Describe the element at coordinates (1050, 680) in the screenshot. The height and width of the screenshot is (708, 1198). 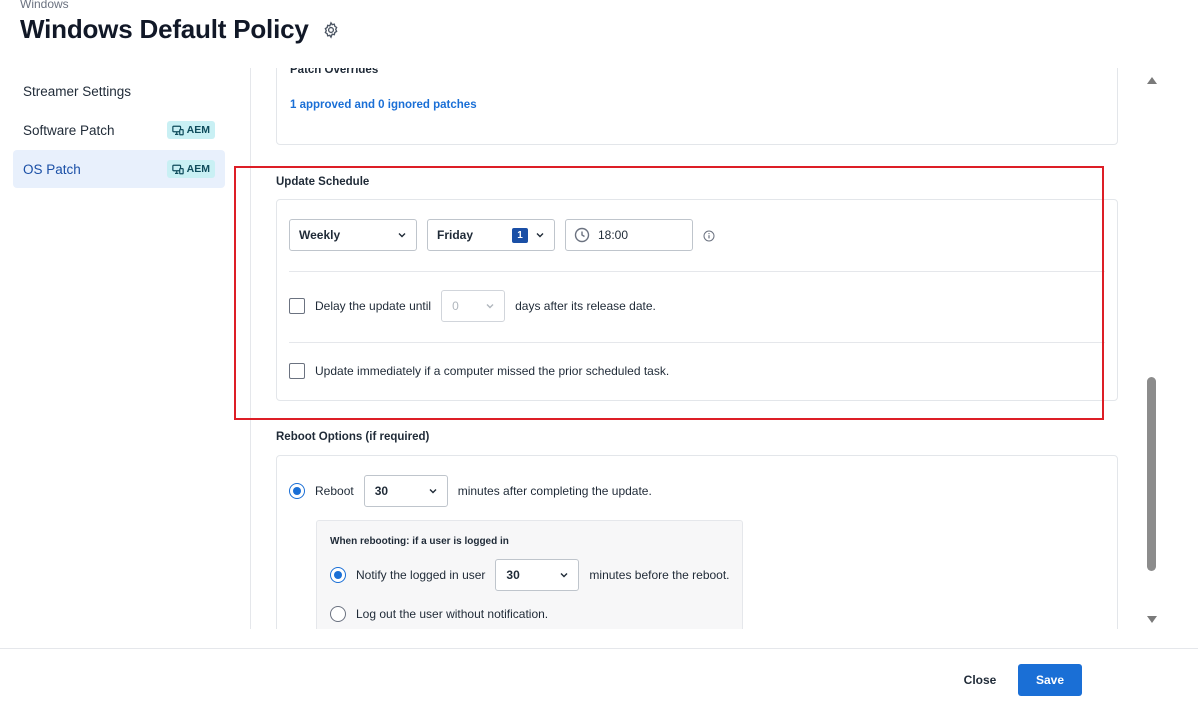
I see `save-button: Save` at that location.